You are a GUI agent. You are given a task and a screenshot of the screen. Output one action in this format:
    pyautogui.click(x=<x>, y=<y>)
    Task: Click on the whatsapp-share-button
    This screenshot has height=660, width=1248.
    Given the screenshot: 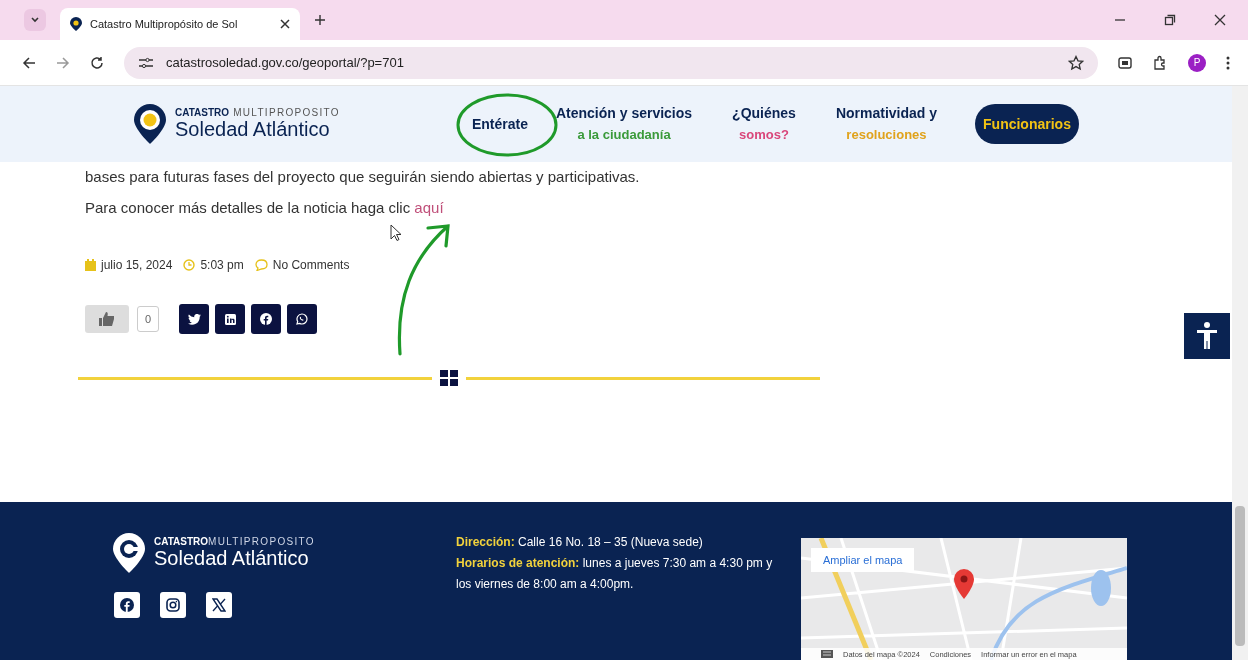 What is the action you would take?
    pyautogui.click(x=302, y=319)
    